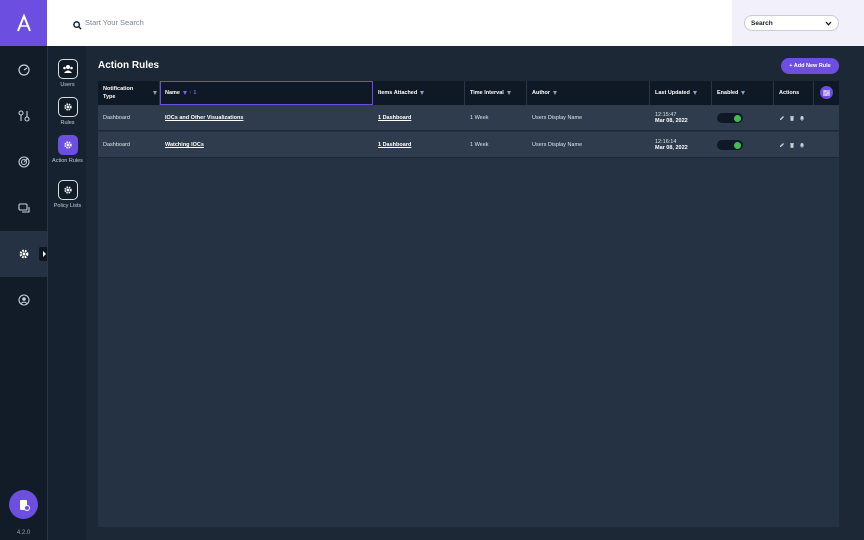 The height and width of the screenshot is (540, 864). What do you see at coordinates (44, 254) in the screenshot?
I see `chevron-right-icon` at bounding box center [44, 254].